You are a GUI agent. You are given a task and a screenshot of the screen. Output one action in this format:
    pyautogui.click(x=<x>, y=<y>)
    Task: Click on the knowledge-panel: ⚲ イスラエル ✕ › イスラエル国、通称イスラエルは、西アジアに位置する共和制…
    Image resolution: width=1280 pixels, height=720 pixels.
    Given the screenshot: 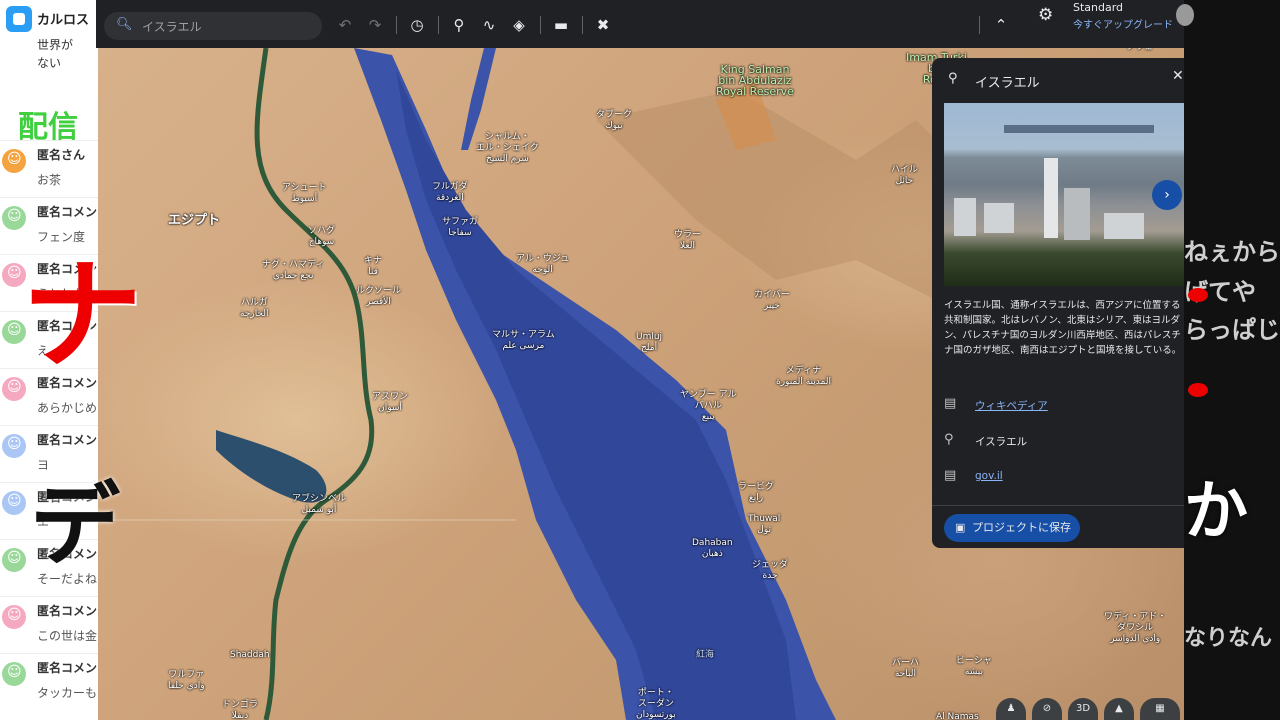 What is the action you would take?
    pyautogui.click(x=1058, y=303)
    